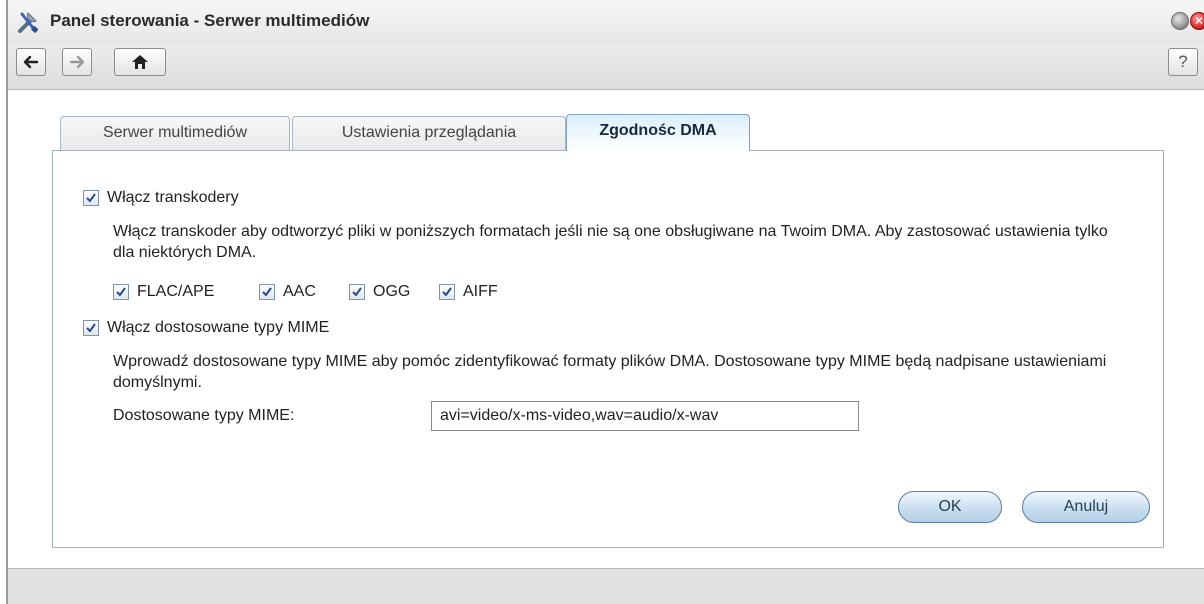  I want to click on cancel-button: Anuluj, so click(1086, 507).